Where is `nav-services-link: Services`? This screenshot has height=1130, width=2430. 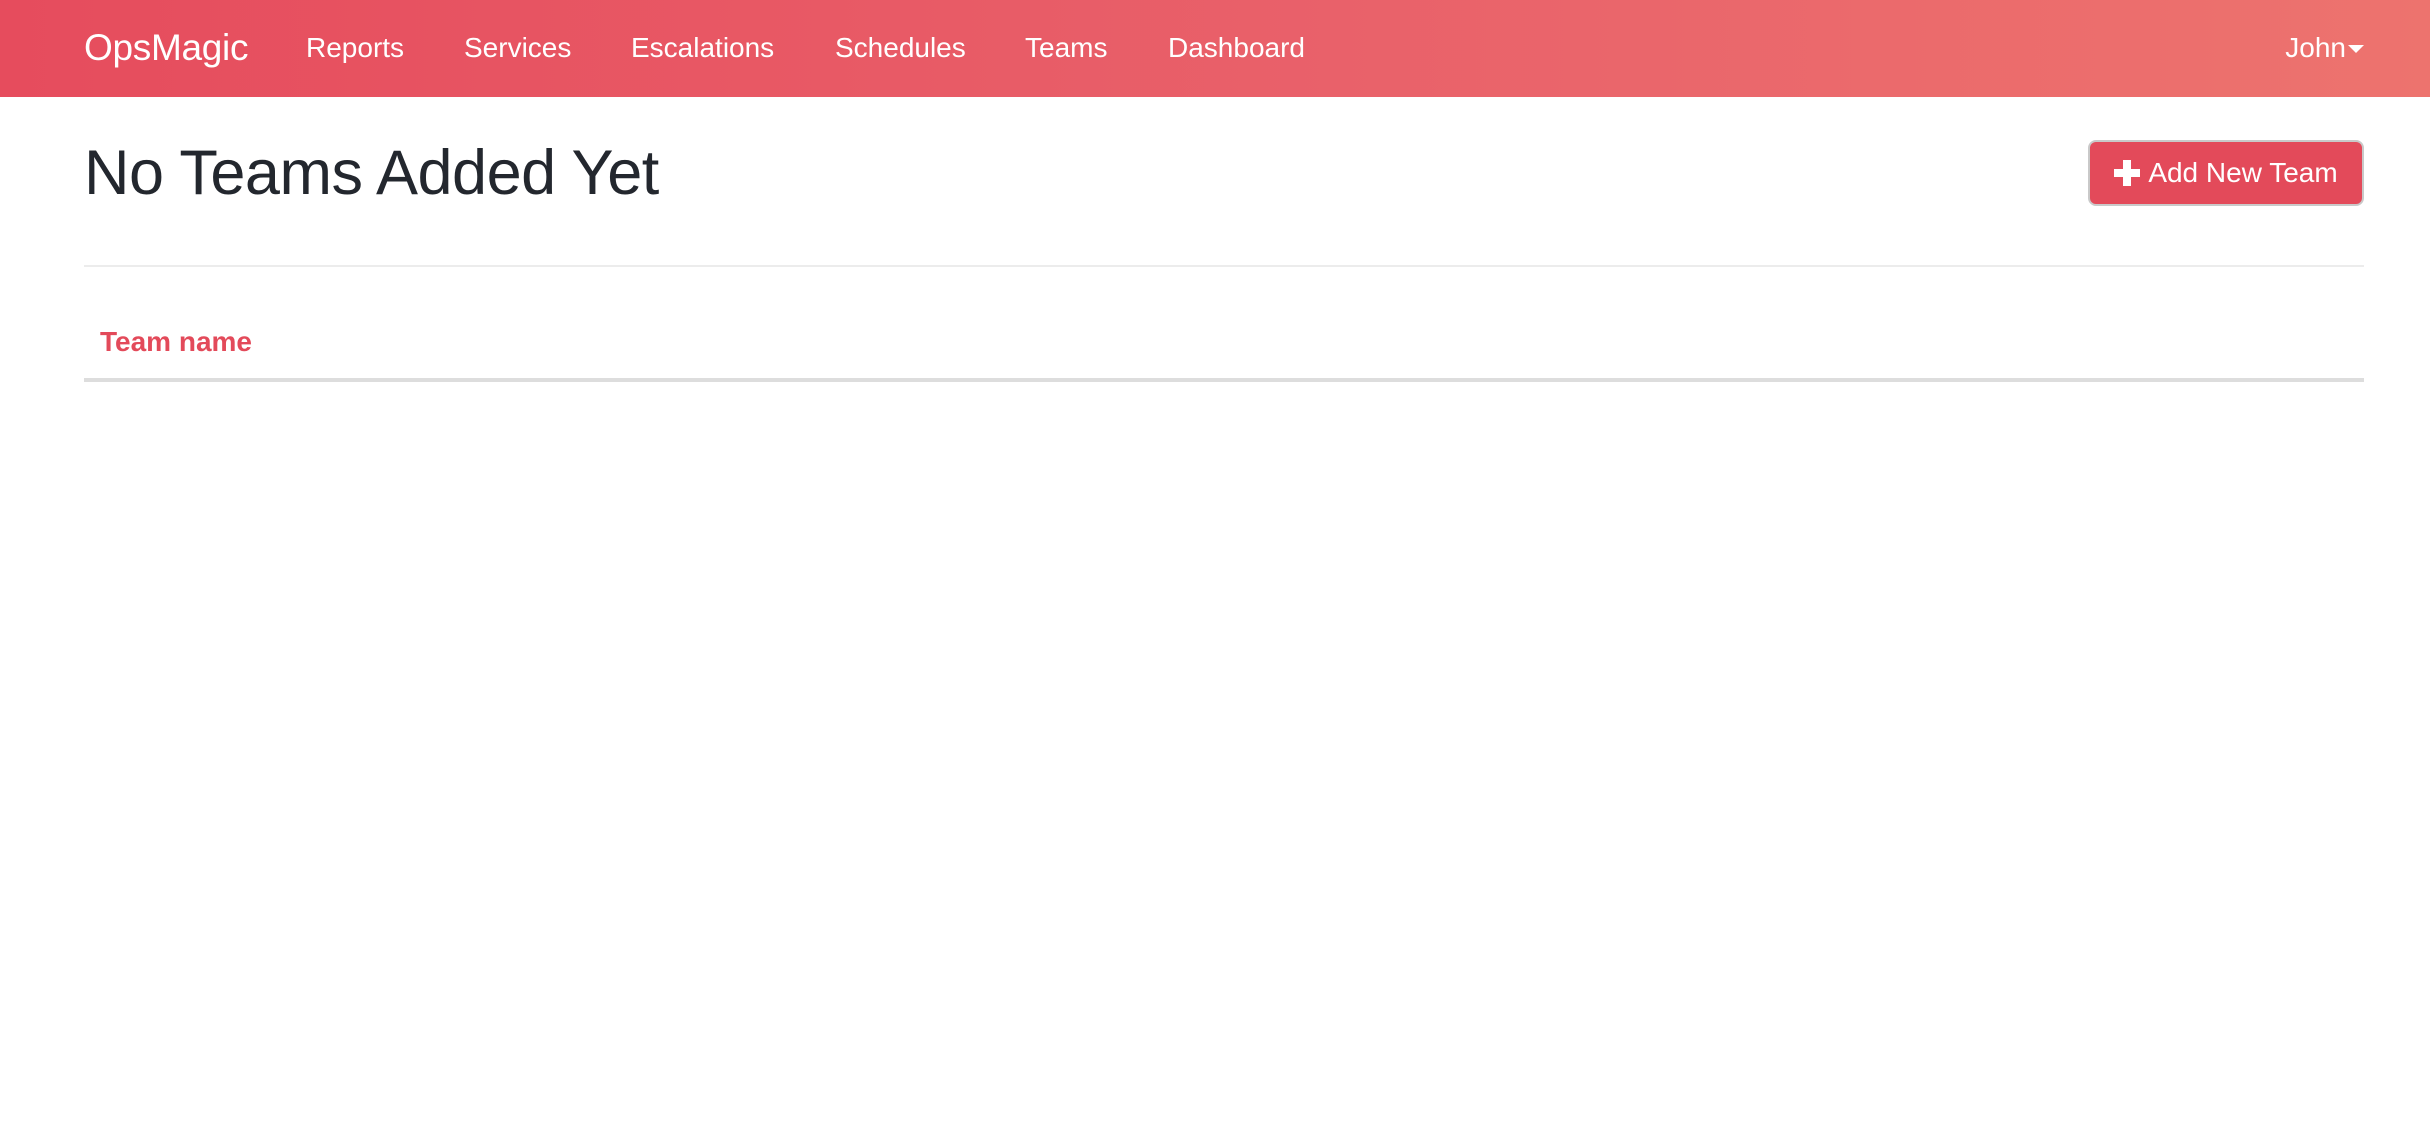
nav-services-link: Services is located at coordinates (517, 48).